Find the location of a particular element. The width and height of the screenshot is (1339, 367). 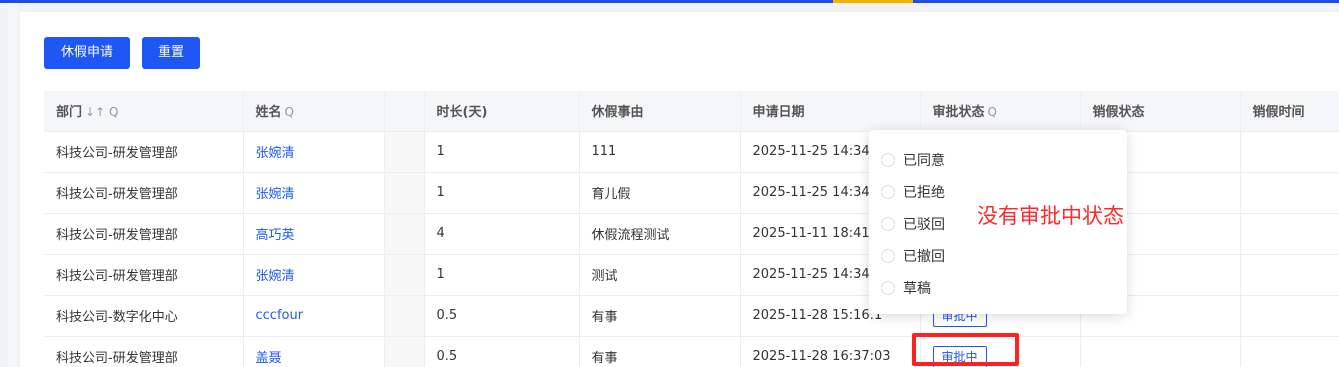

filter-option-label: 已拒绝 is located at coordinates (924, 193).